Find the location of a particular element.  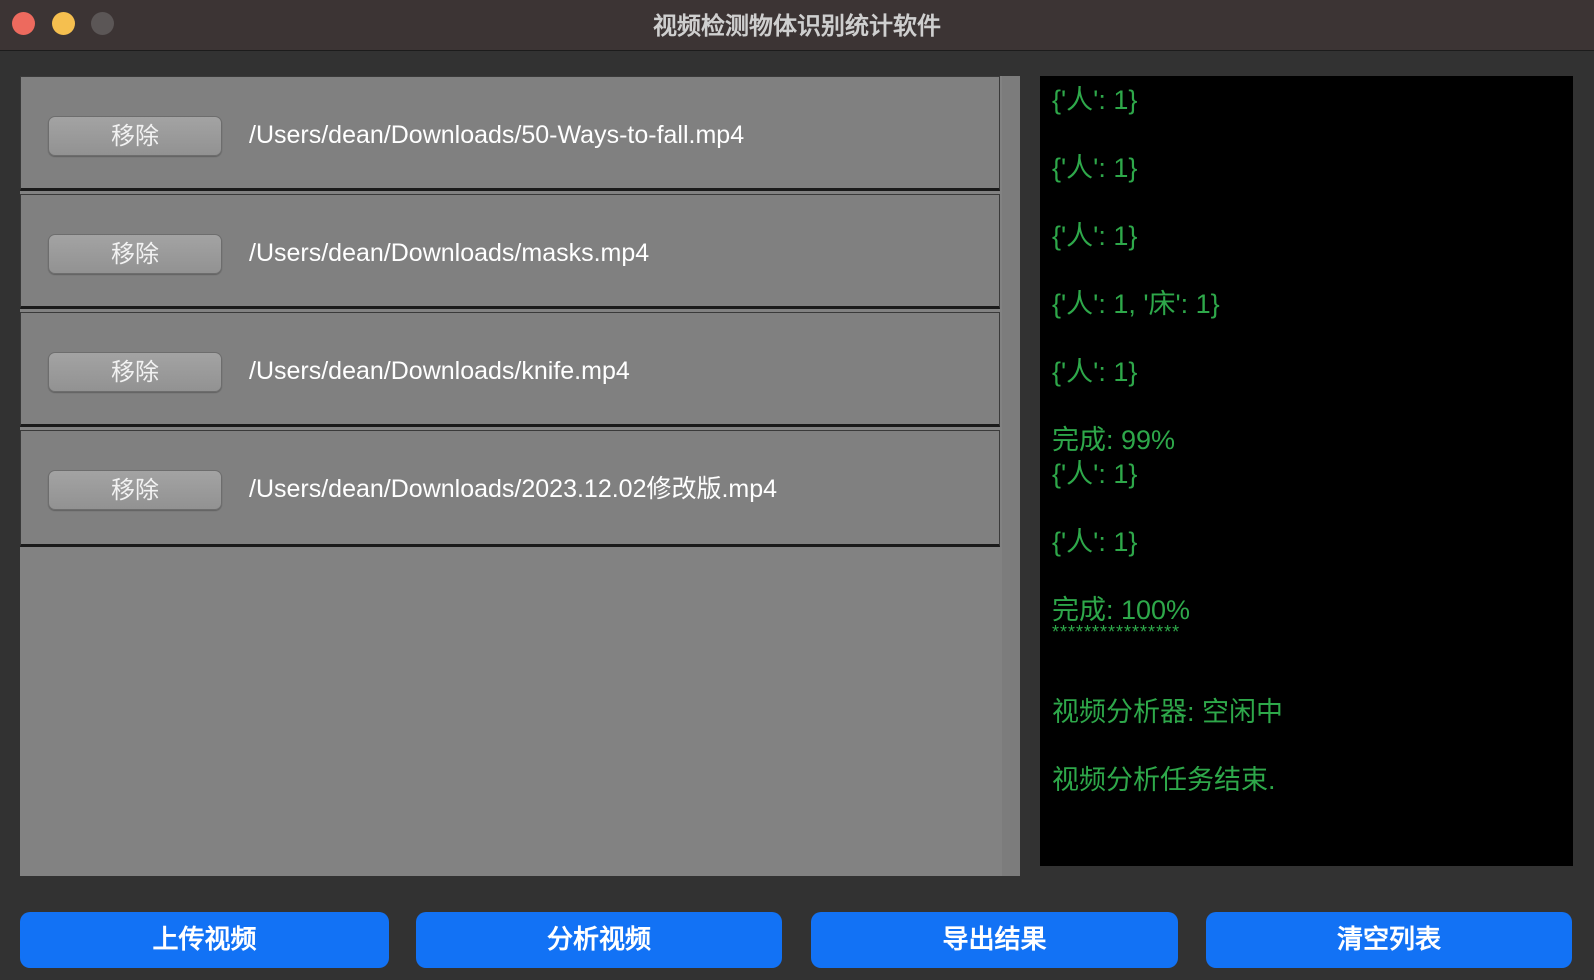

file-path: /Users/dean/Downloads/2023.12.02修改版.mp4 is located at coordinates (513, 489).